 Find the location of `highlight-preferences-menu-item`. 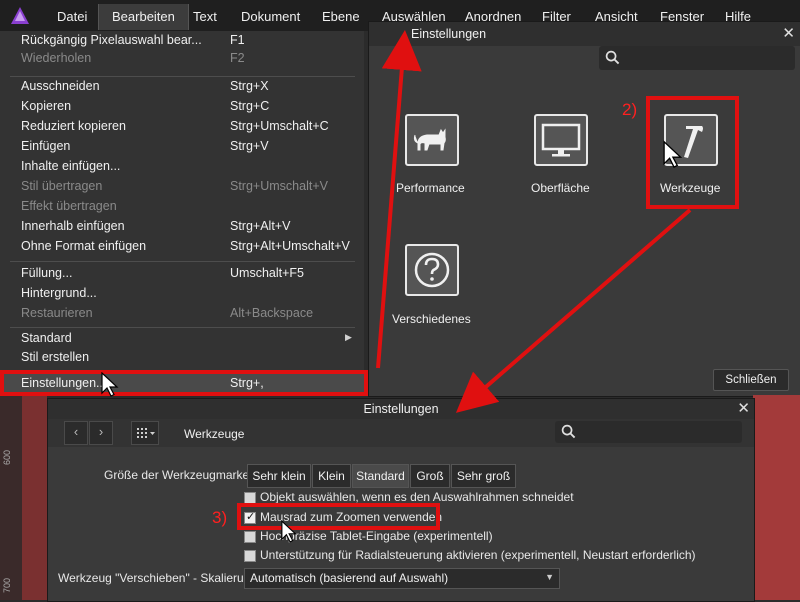

highlight-preferences-menu-item is located at coordinates (184, 383).